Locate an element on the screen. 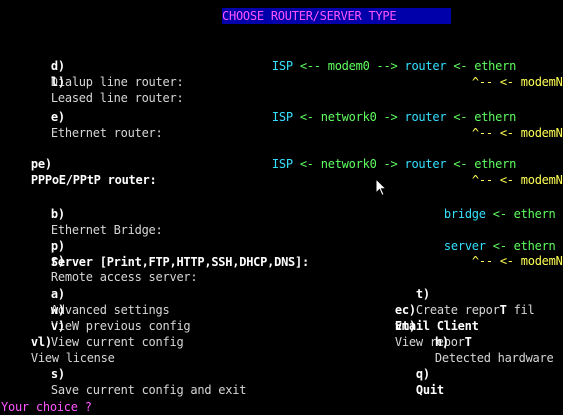  view-cur-label: View current config is located at coordinates (117, 342).